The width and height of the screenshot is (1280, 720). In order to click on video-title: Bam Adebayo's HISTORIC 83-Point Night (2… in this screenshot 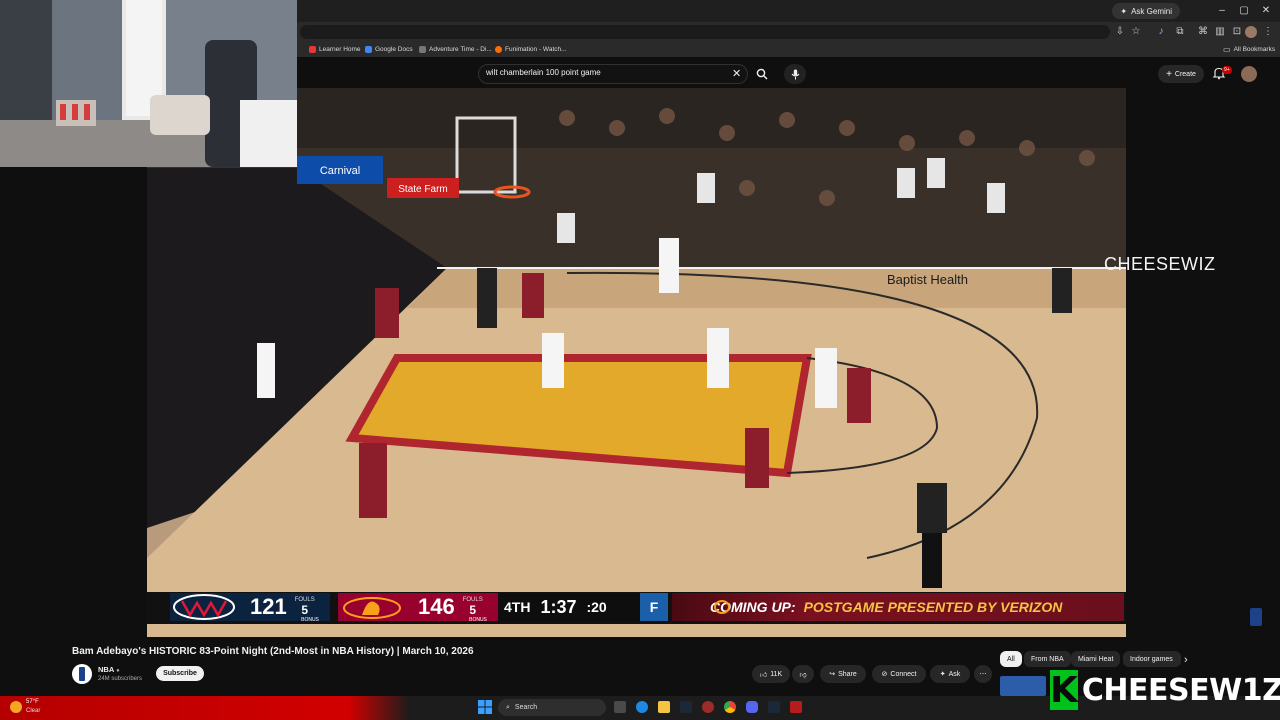, I will do `click(273, 651)`.